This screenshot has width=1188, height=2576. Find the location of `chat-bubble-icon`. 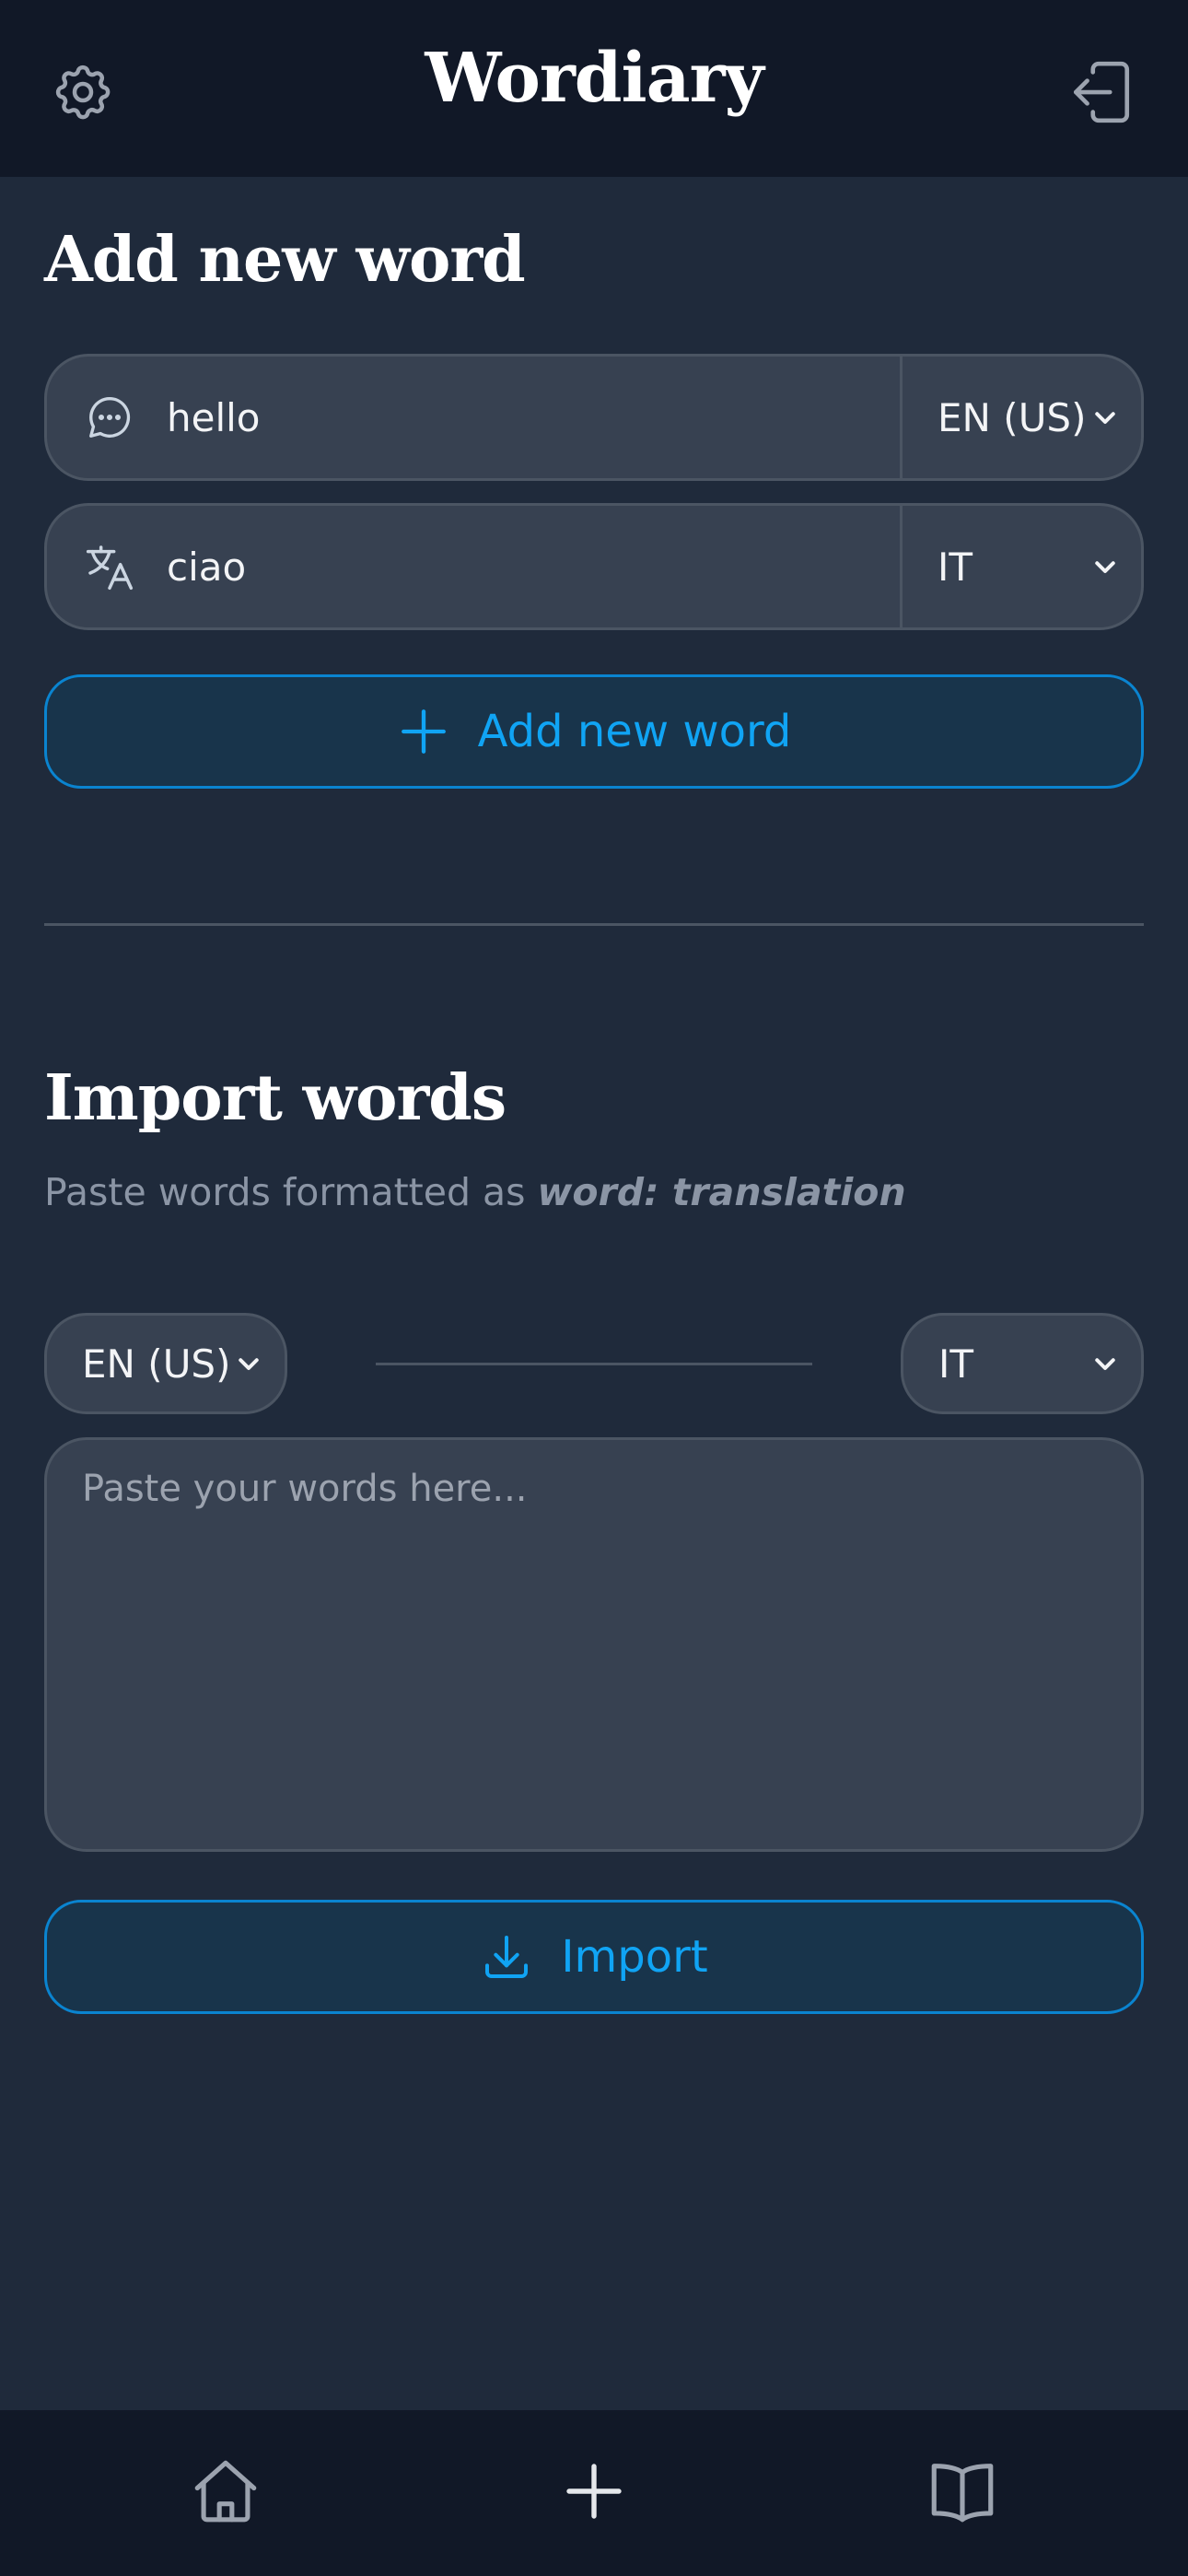

chat-bubble-icon is located at coordinates (109, 417).